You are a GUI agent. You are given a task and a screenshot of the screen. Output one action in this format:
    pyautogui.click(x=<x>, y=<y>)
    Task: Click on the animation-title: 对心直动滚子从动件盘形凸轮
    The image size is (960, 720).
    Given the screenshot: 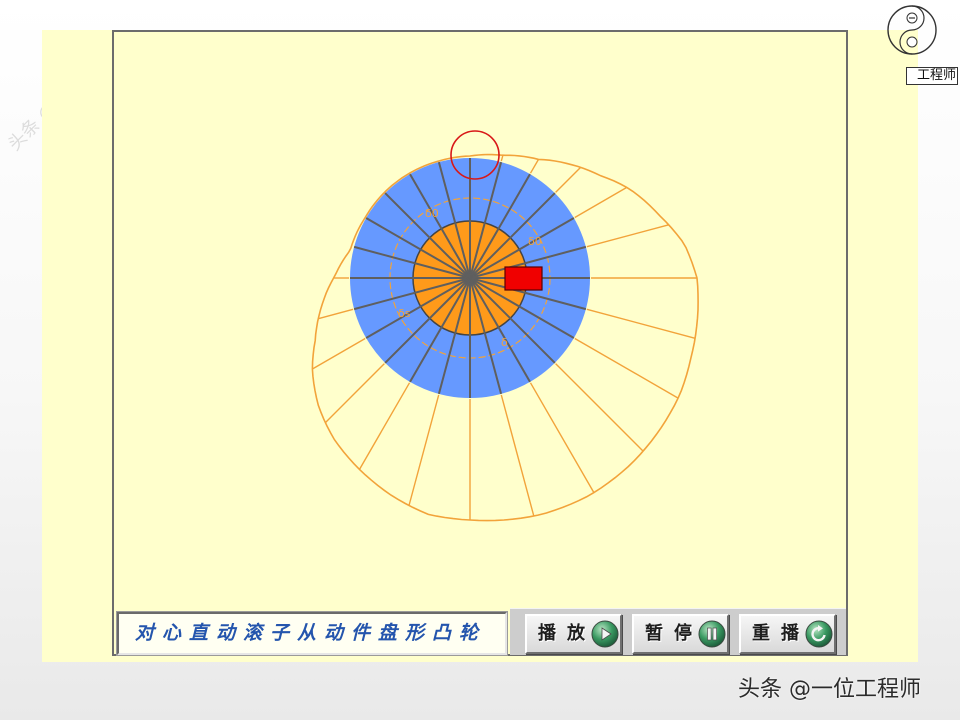 What is the action you would take?
    pyautogui.click(x=312, y=633)
    